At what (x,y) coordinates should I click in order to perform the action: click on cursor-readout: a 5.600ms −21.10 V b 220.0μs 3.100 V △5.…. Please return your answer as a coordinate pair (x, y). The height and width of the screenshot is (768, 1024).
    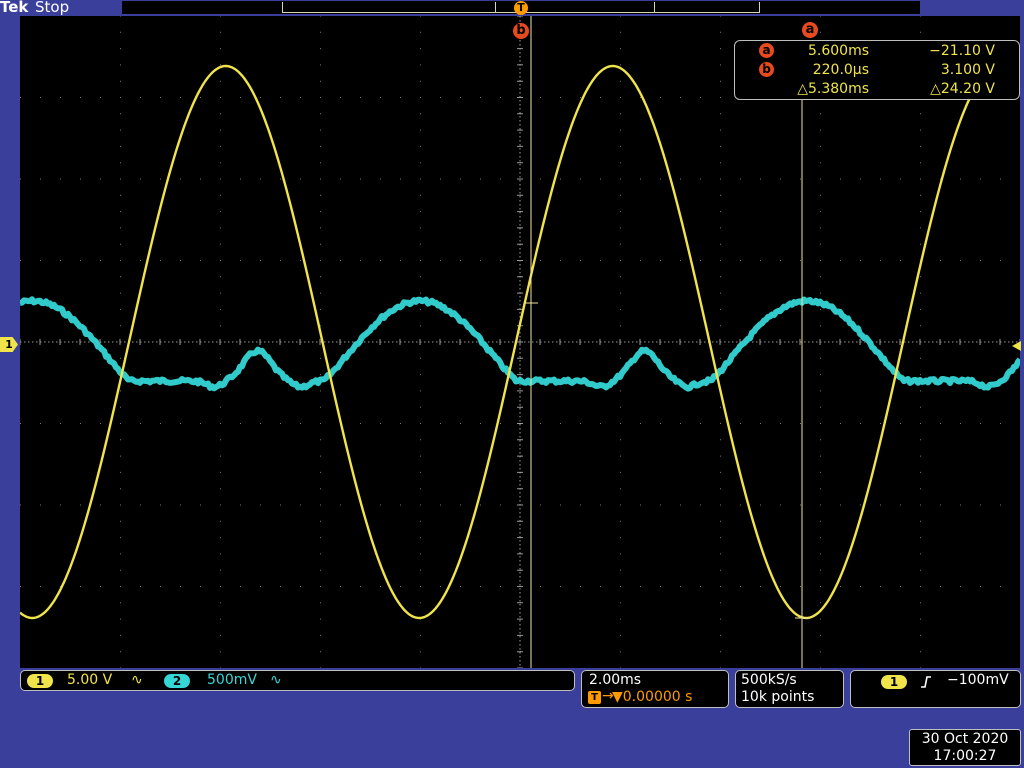
    Looking at the image, I should click on (877, 70).